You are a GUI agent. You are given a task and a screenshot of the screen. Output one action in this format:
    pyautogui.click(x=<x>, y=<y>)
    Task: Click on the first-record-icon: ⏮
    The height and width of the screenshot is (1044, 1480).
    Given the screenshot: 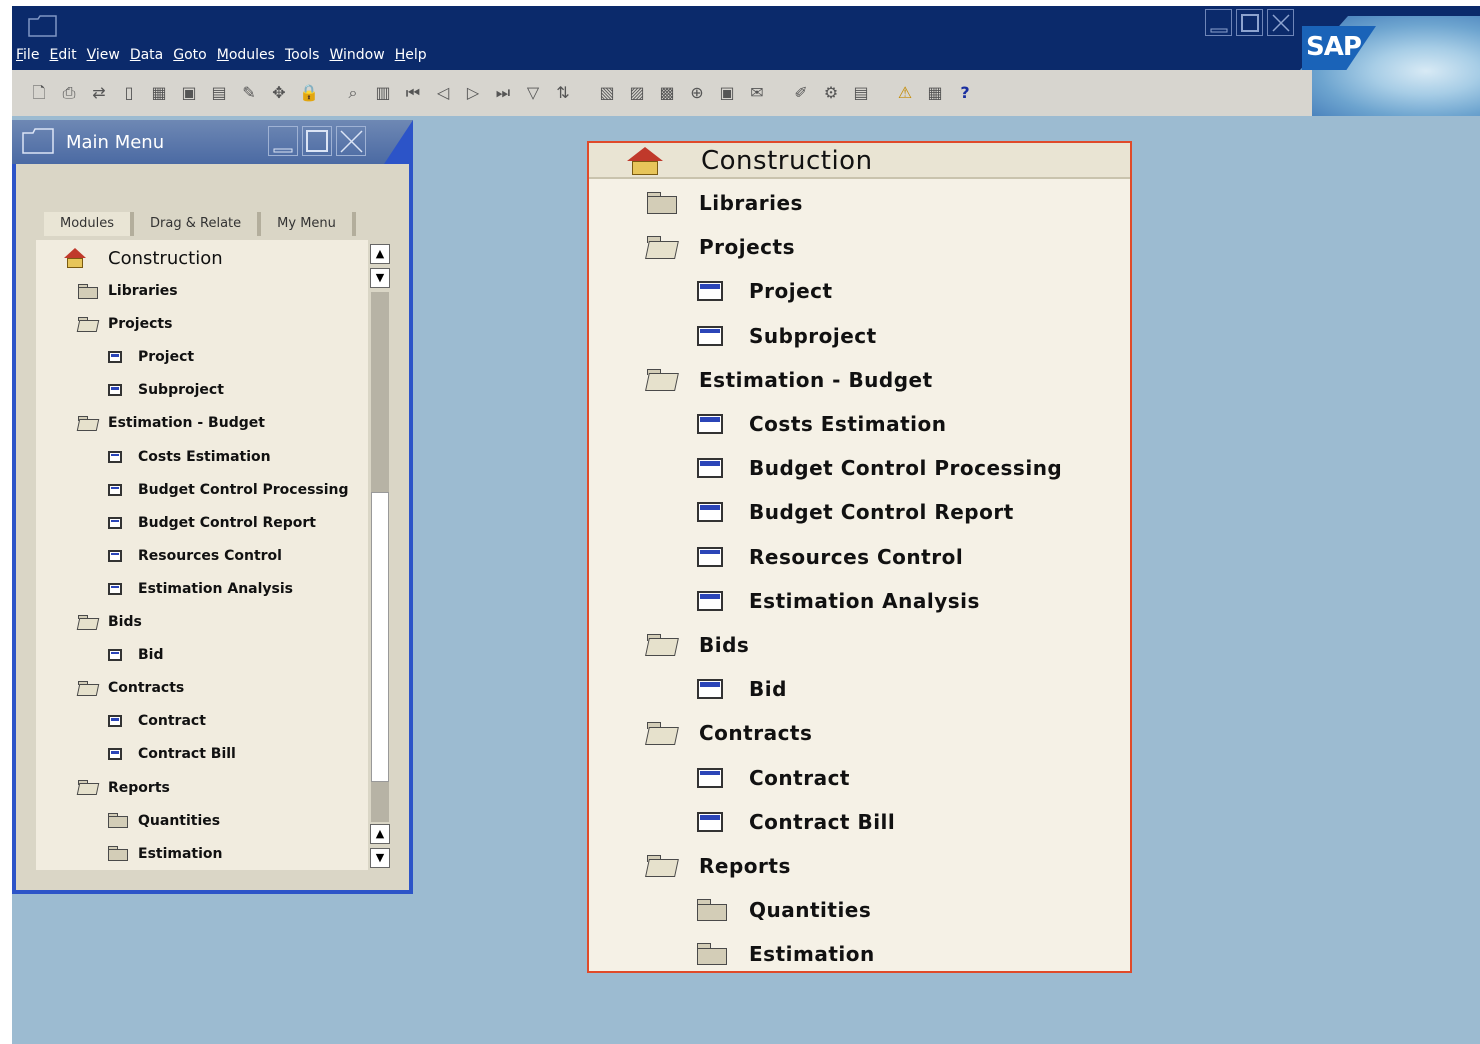 What is the action you would take?
    pyautogui.click(x=413, y=93)
    